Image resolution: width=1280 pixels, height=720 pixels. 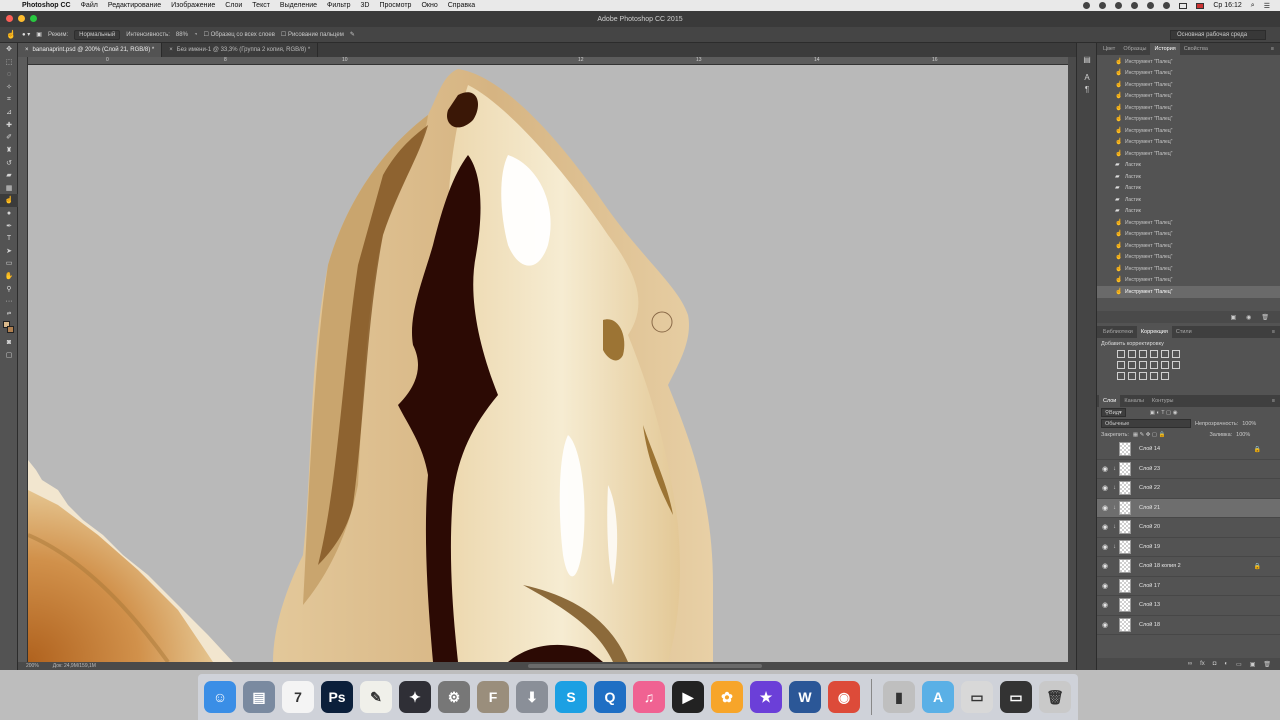 I want to click on zoom-tool-icon: ⚲, so click(x=9, y=288).